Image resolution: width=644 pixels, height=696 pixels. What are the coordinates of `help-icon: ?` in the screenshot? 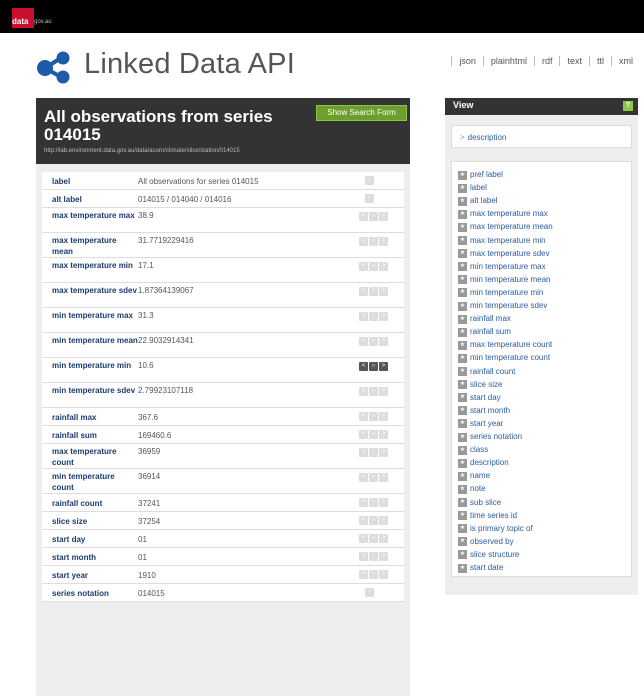 It's located at (628, 106).